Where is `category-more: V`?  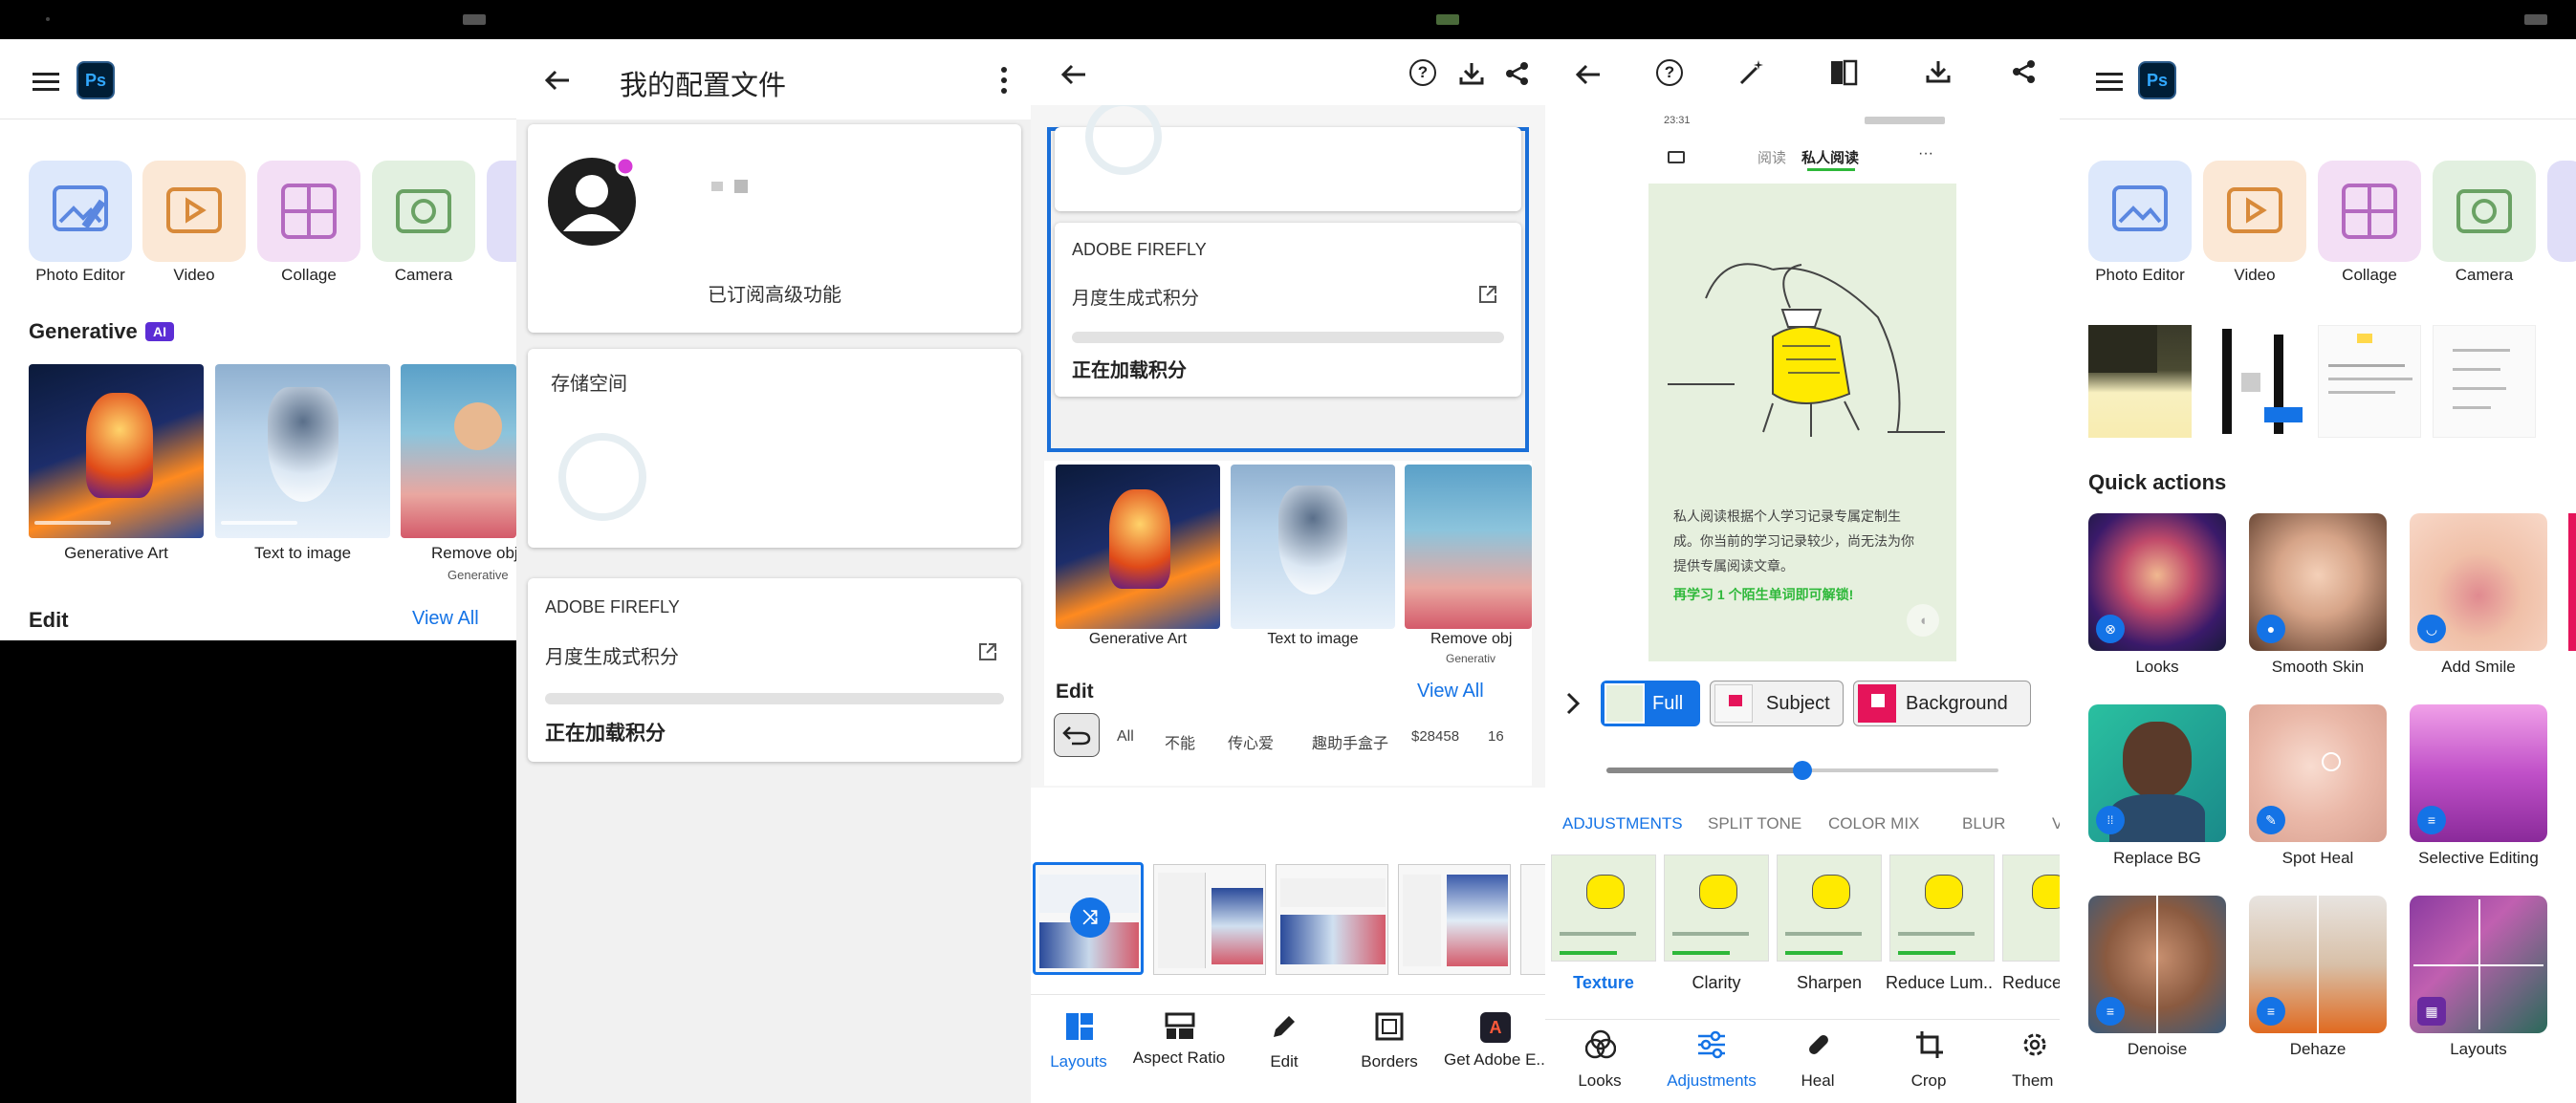 category-more: V is located at coordinates (2056, 824).